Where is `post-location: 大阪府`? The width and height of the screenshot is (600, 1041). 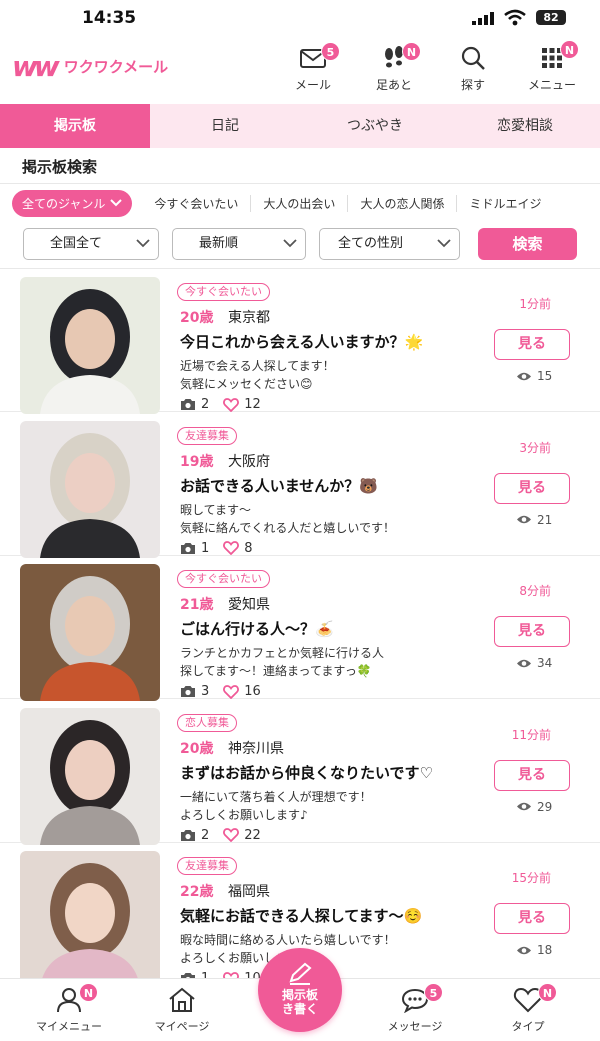 post-location: 大阪府 is located at coordinates (249, 461).